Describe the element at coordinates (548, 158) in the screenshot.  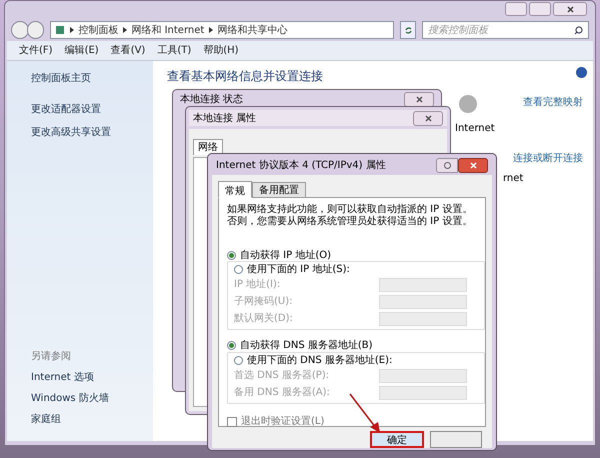
I see `connect-link: 连接或断开连接` at that location.